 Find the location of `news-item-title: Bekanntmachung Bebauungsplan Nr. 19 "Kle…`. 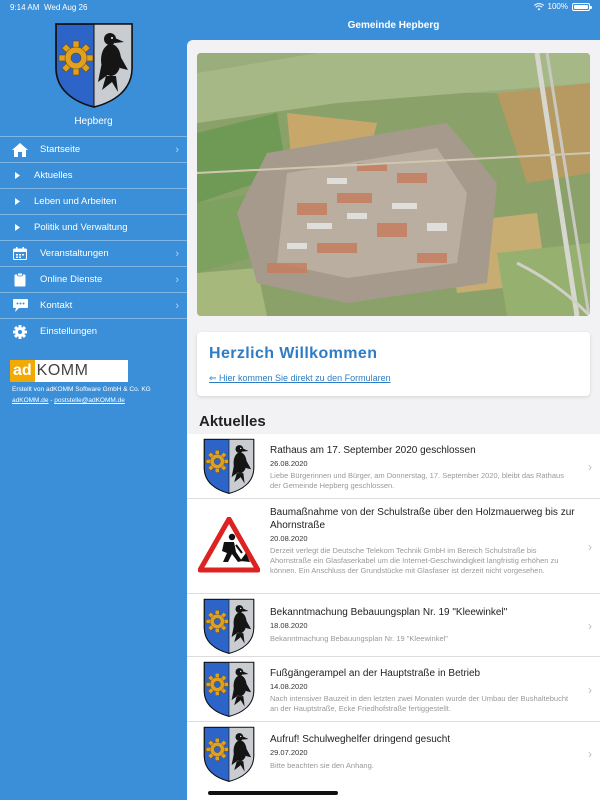

news-item-title: Bekanntmachung Bebauungsplan Nr. 19 "Kle… is located at coordinates (389, 612).